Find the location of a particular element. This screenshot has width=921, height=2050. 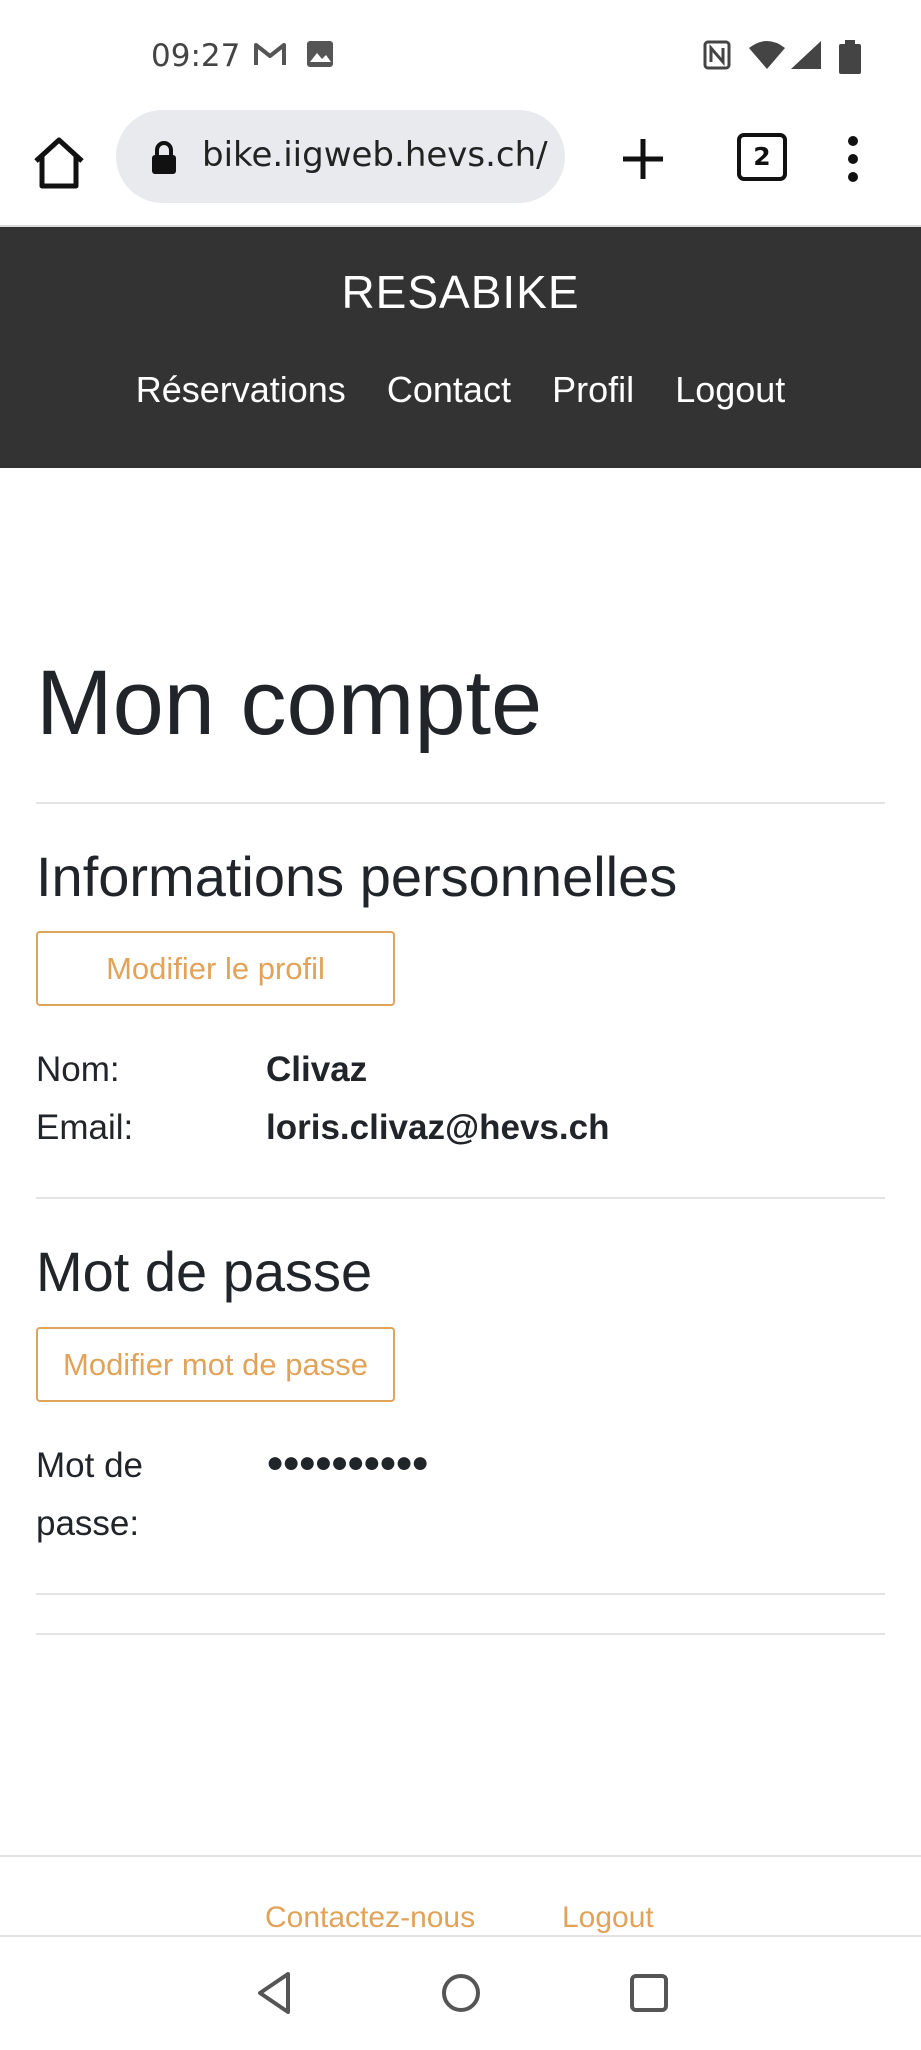

name-value: Clivaz is located at coordinates (317, 1069).